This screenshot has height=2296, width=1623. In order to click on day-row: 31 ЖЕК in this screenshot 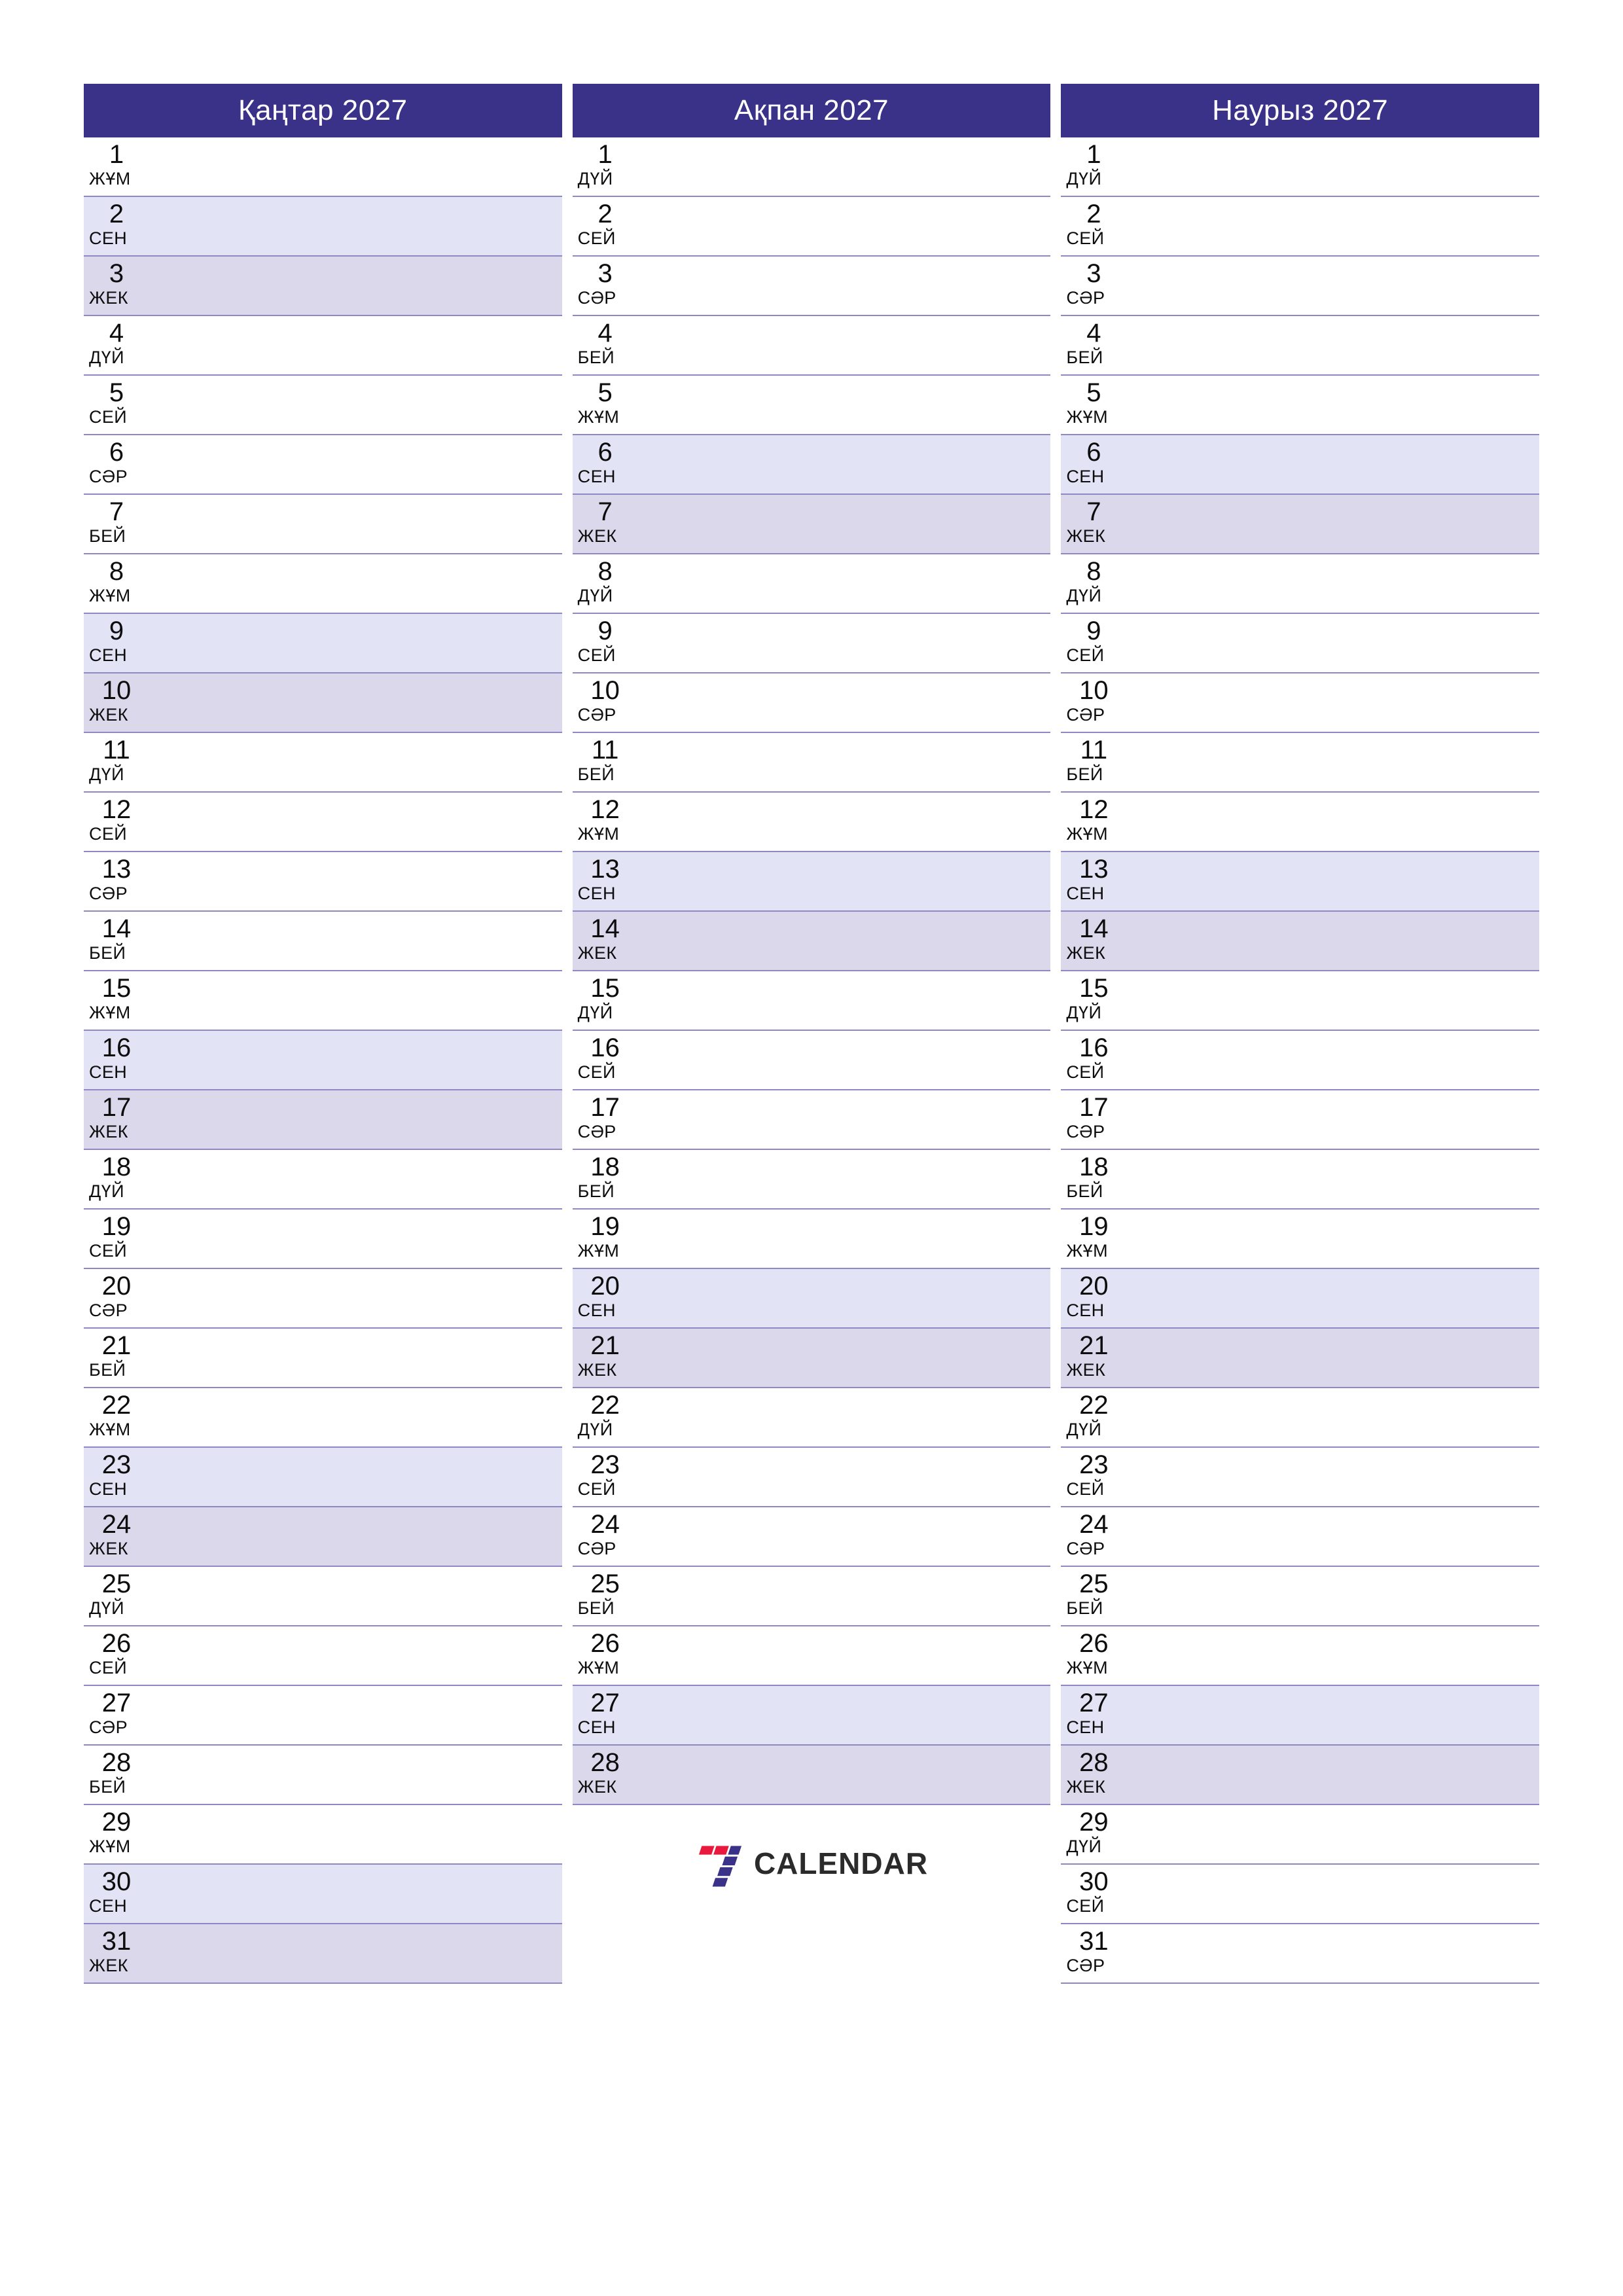, I will do `click(323, 1954)`.